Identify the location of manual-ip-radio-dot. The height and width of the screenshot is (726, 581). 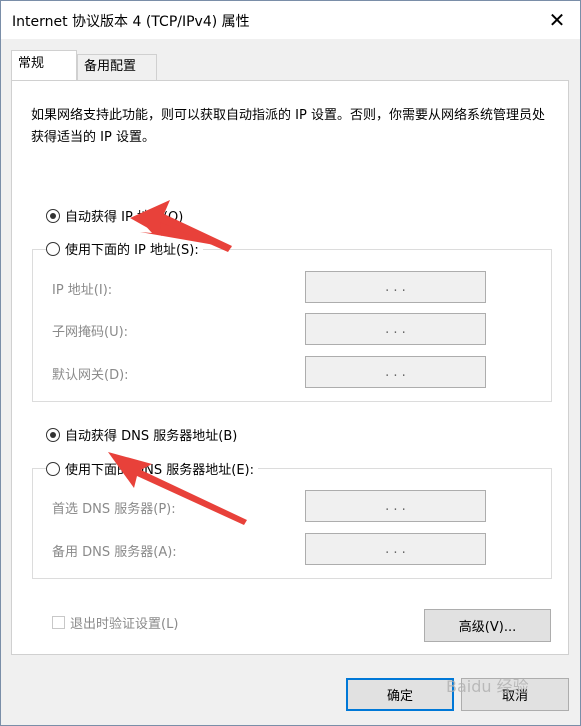
(53, 248).